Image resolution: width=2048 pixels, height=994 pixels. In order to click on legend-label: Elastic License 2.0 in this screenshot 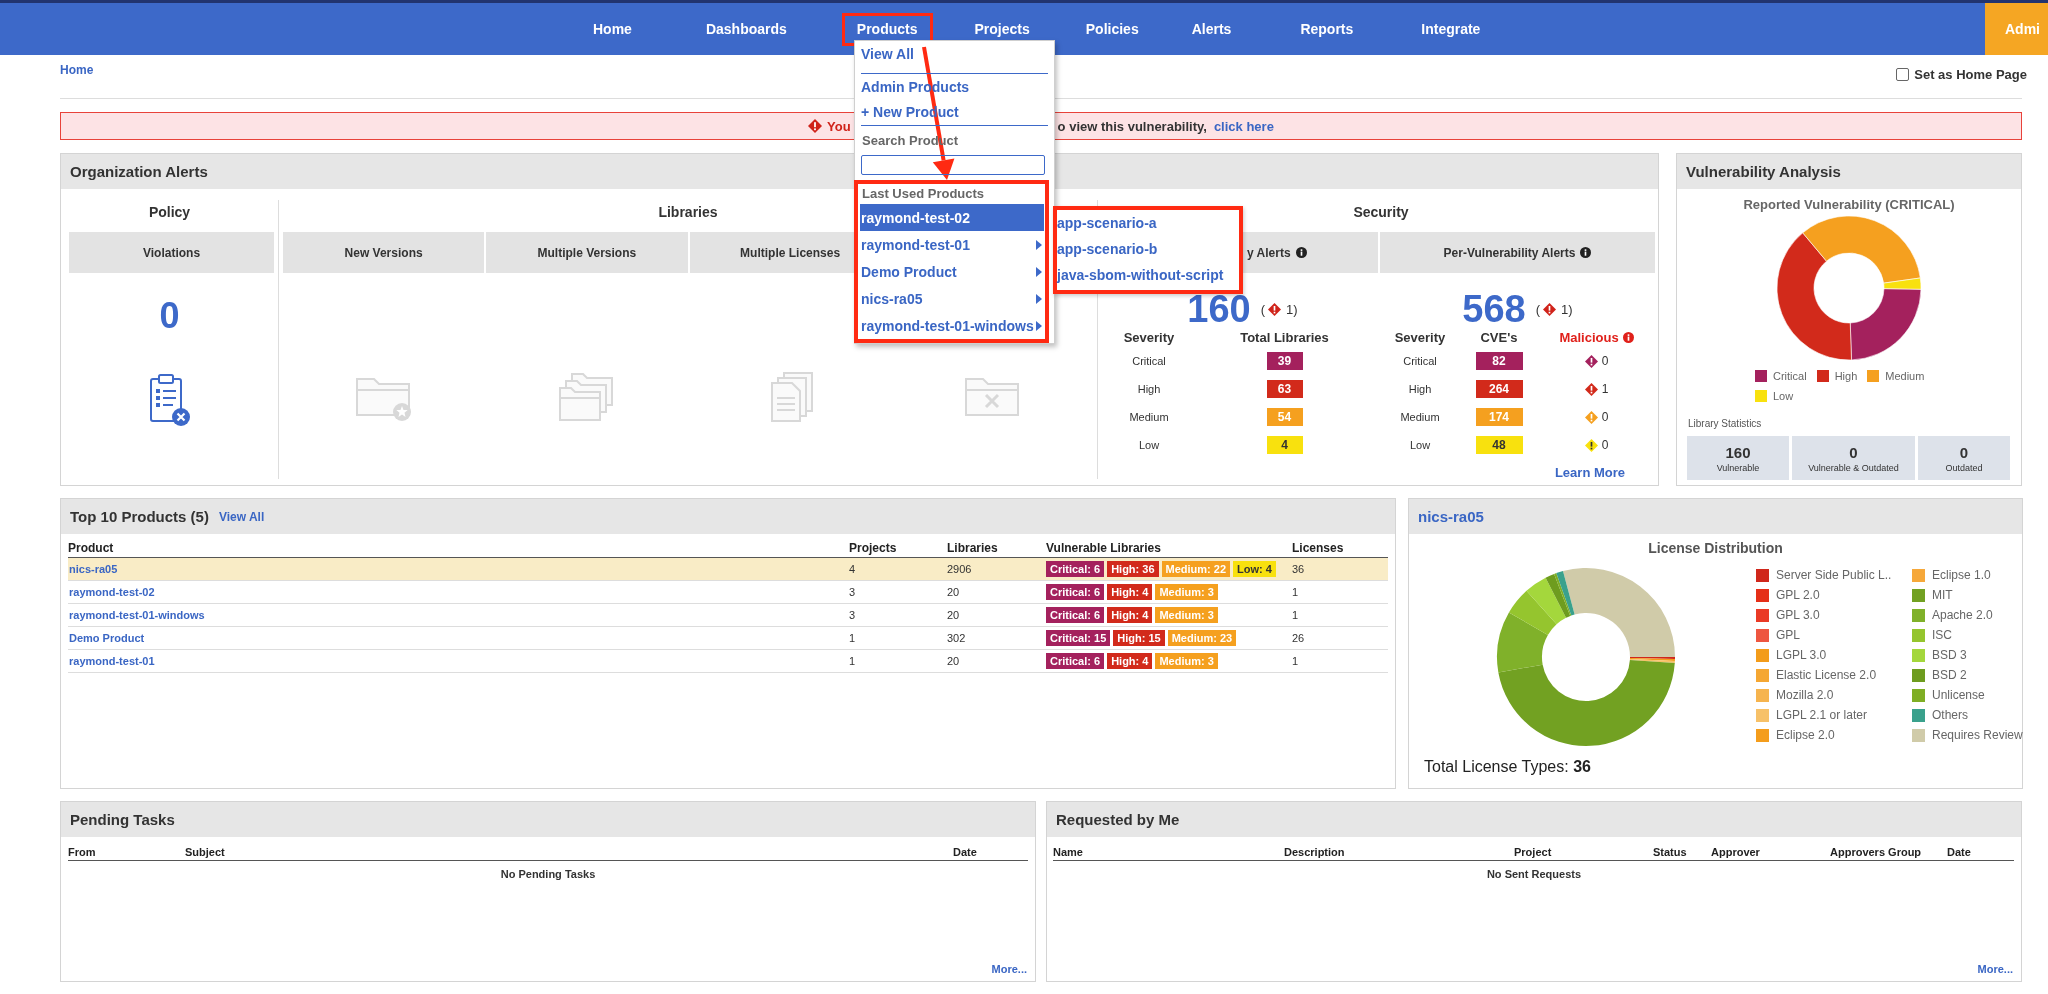, I will do `click(1826, 675)`.